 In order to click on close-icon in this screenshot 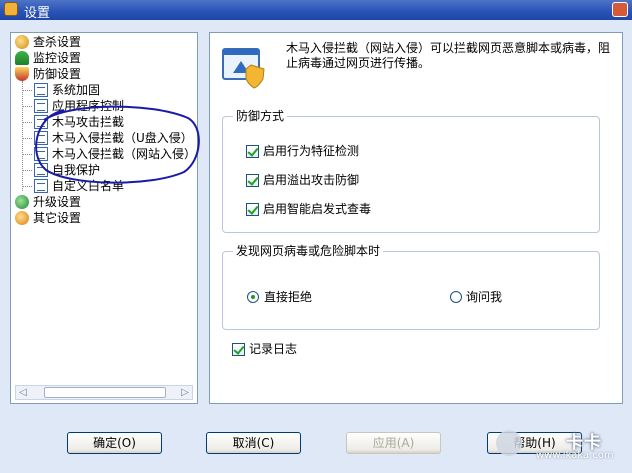, I will do `click(620, 9)`.